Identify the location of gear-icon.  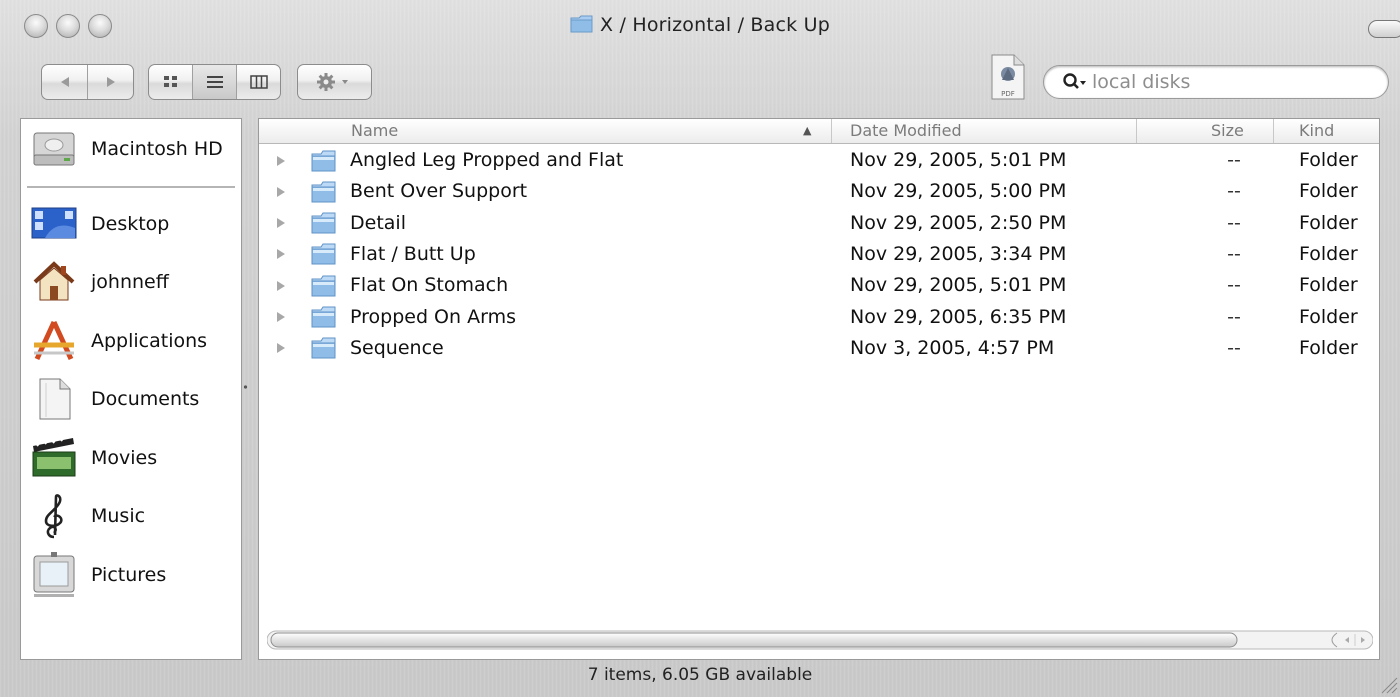
(332, 82).